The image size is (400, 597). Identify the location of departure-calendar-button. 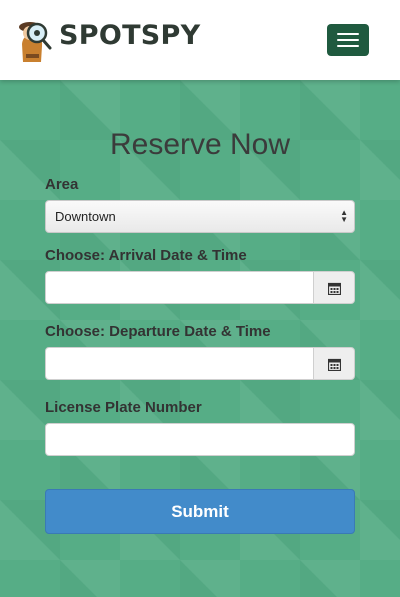
(334, 363).